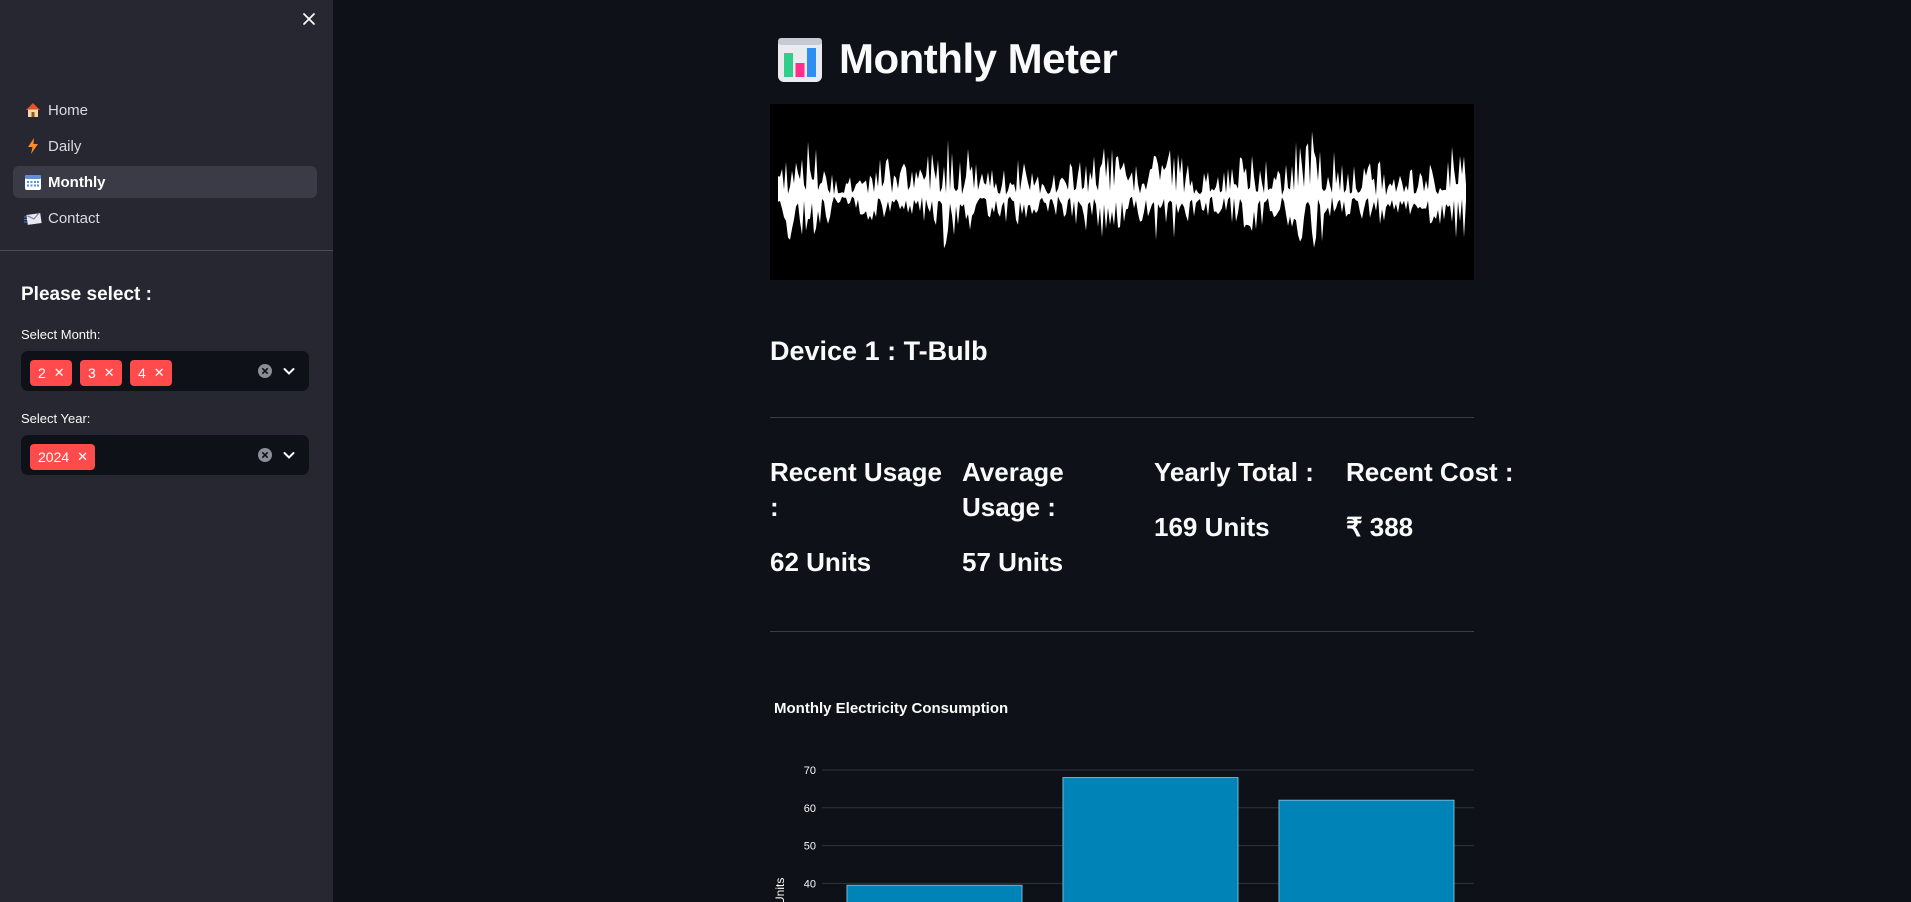  I want to click on sidebar-item-contact: Contact, so click(165, 218).